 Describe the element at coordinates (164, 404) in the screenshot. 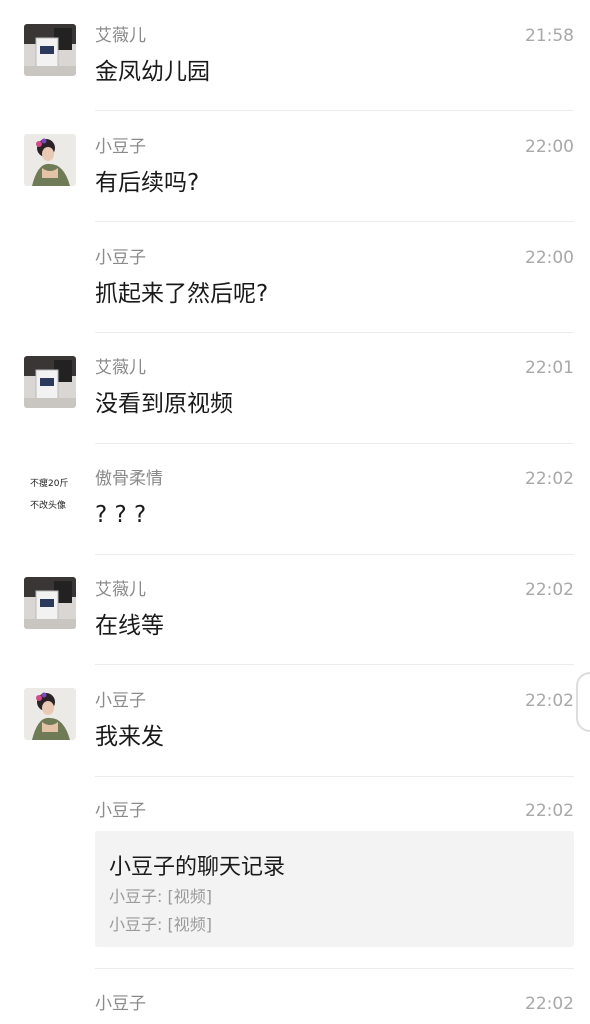

I see `message-text: 没看到原视频` at that location.